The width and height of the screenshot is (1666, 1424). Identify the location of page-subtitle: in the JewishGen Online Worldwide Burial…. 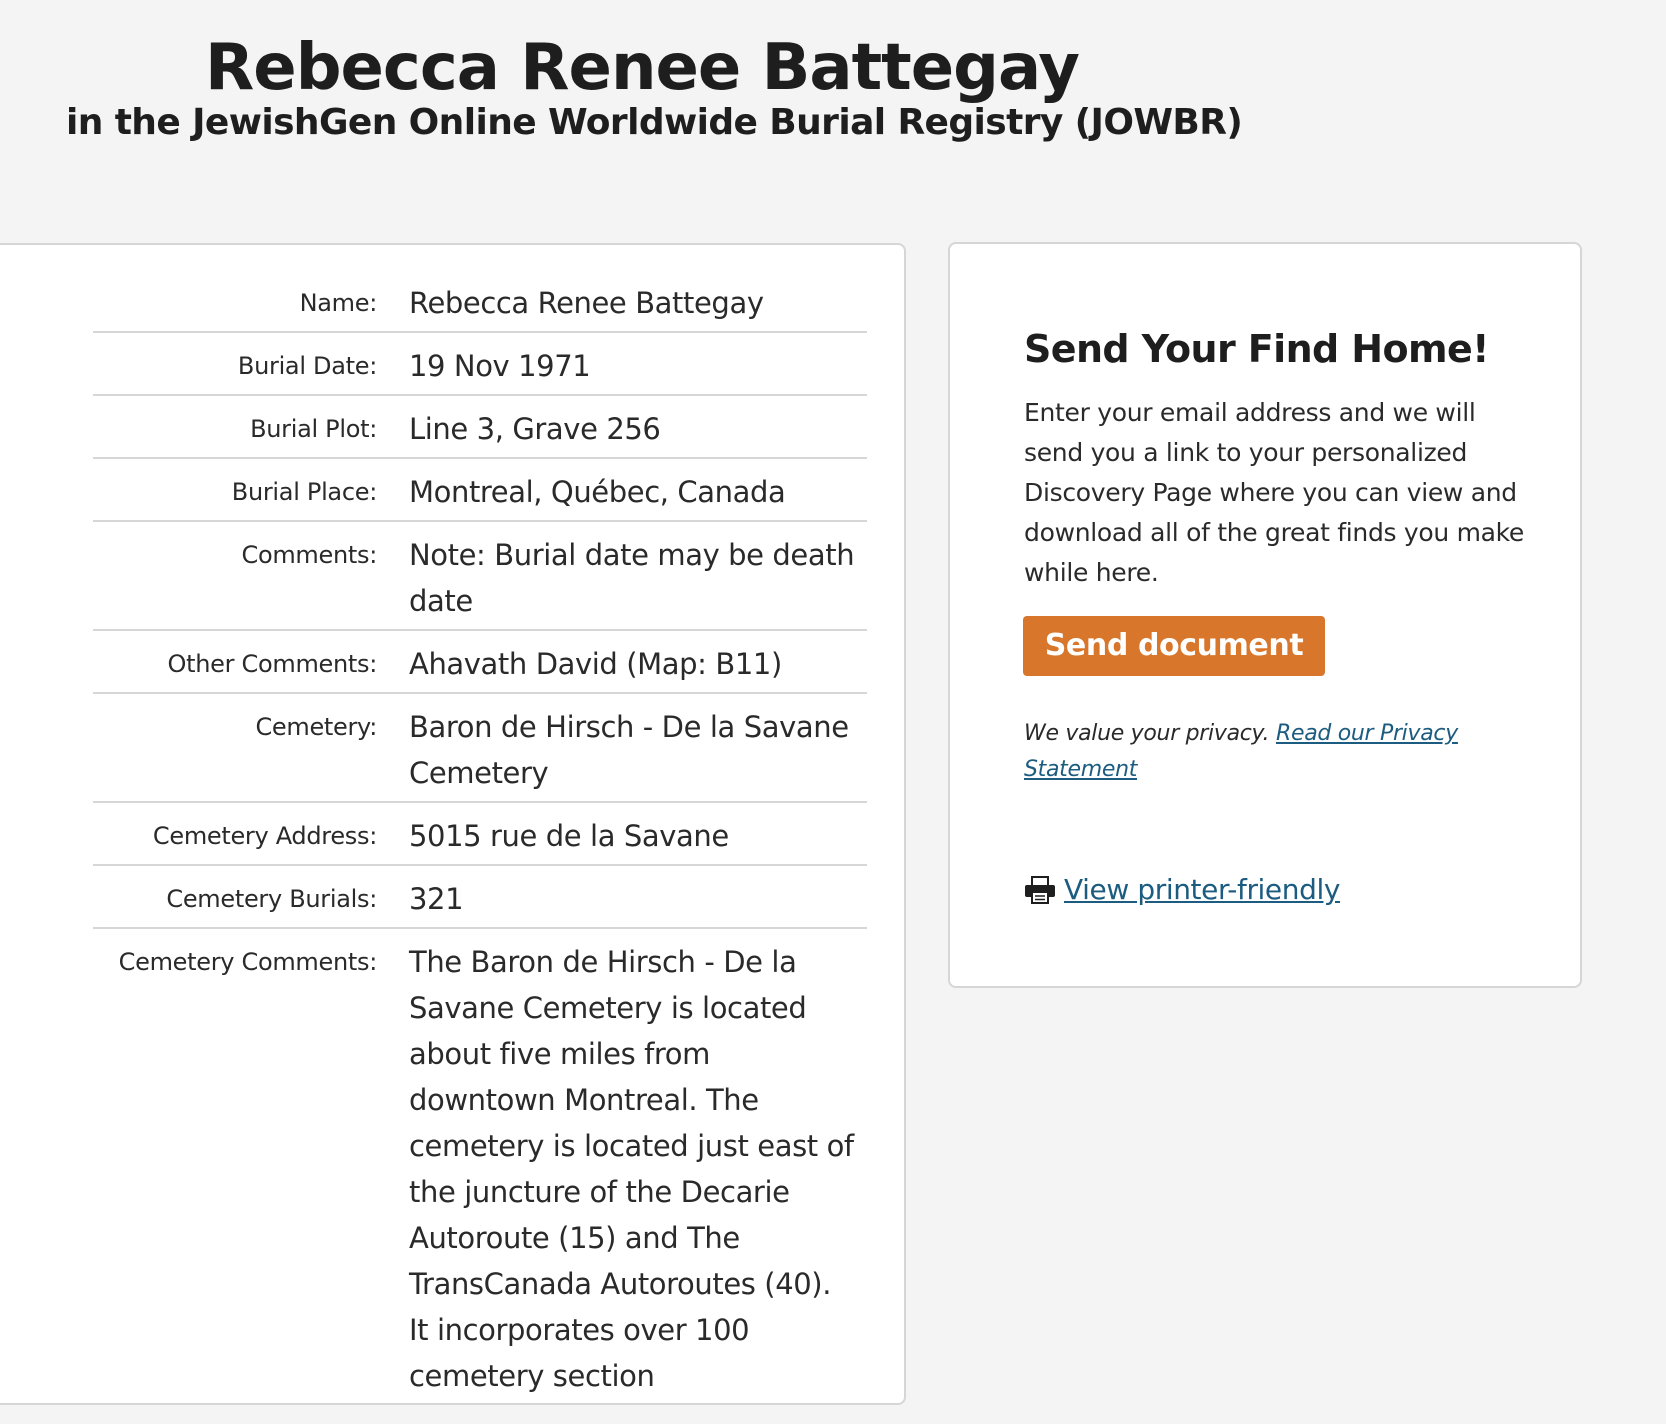
(654, 122).